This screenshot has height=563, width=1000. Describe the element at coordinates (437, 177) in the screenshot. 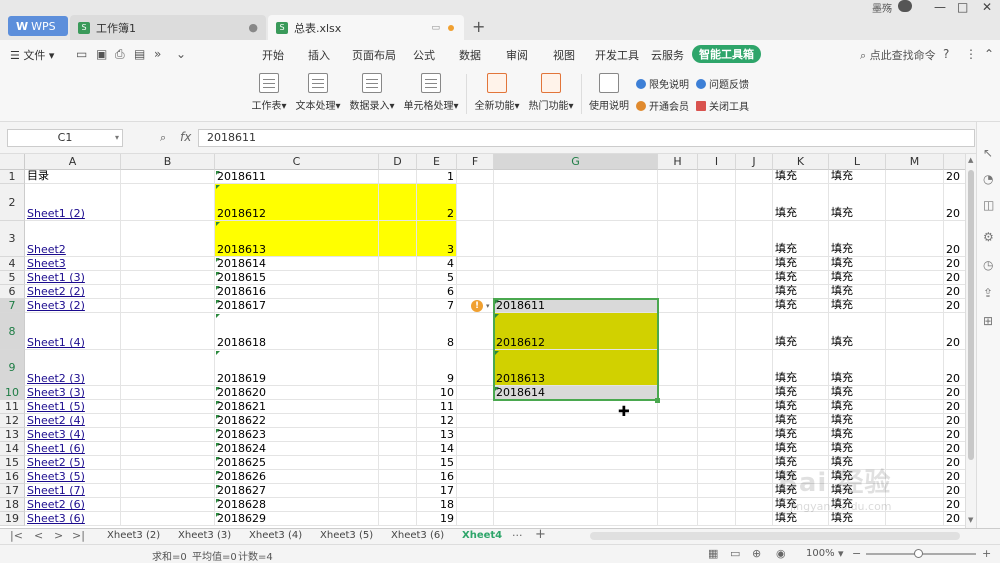

I see `cell: 1` at that location.